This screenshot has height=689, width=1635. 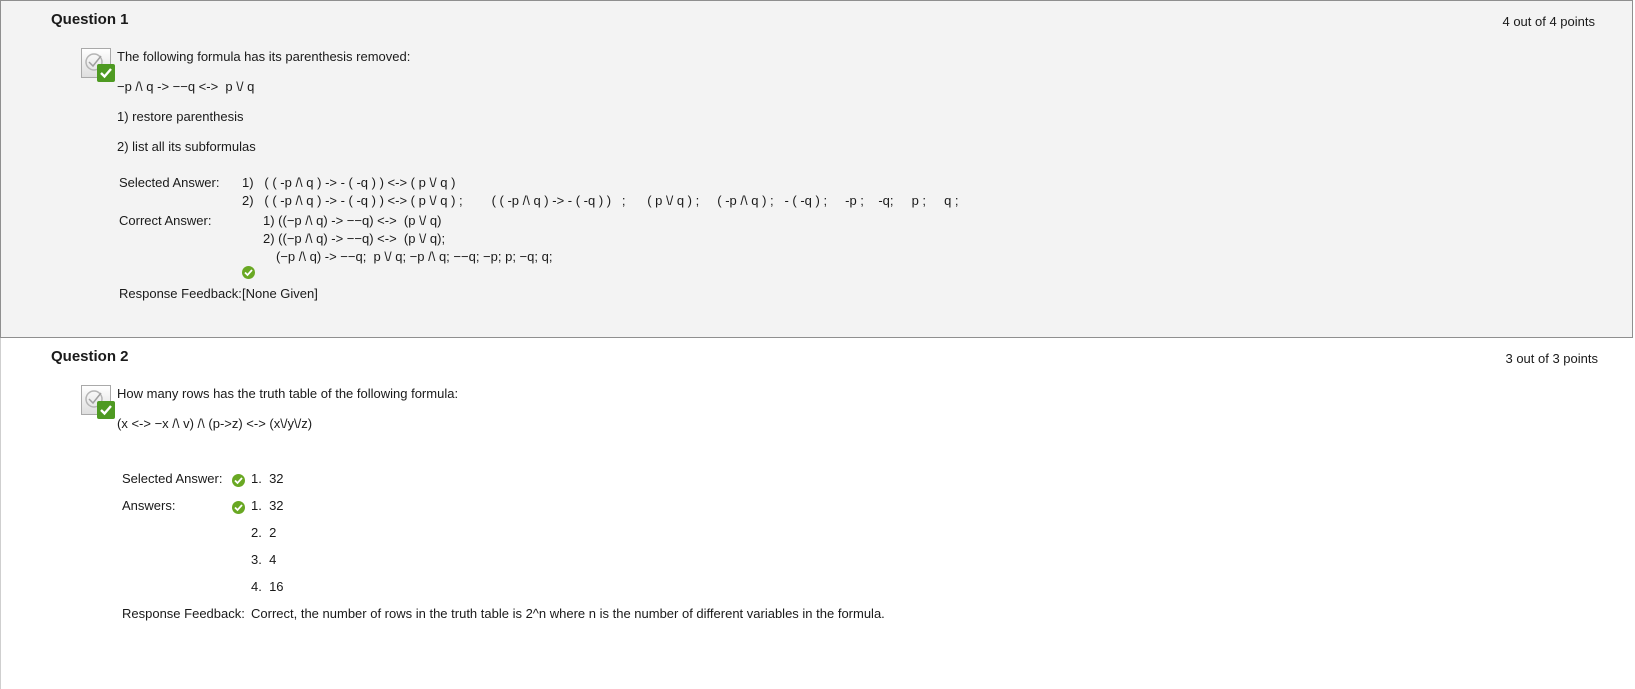 I want to click on question-task: 1) restore parenthesis, so click(x=180, y=116).